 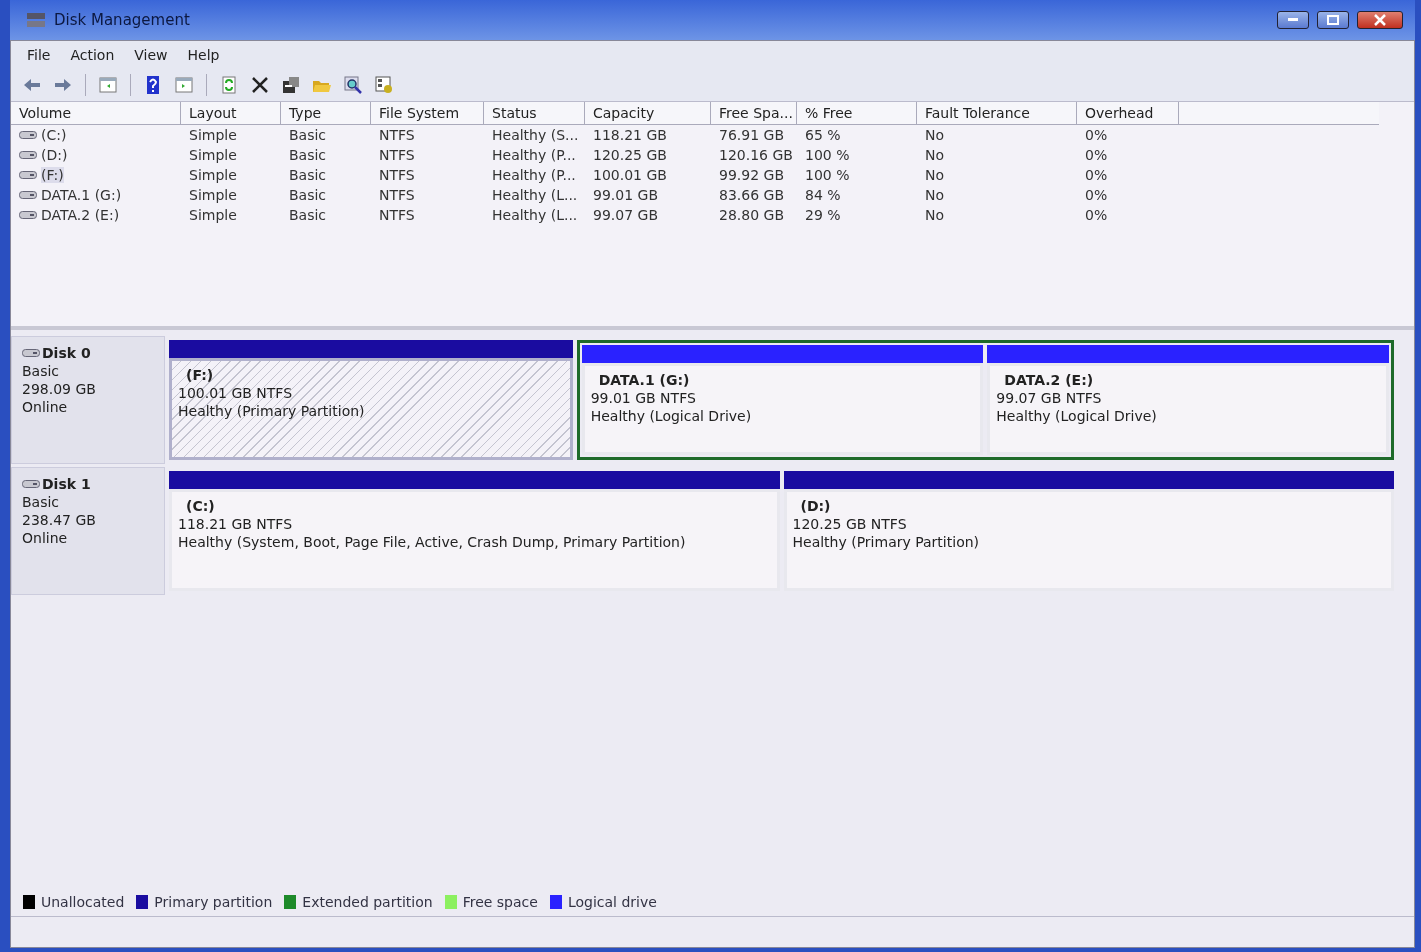 What do you see at coordinates (823, 195) in the screenshot?
I see `table-cell-text: 84 %` at bounding box center [823, 195].